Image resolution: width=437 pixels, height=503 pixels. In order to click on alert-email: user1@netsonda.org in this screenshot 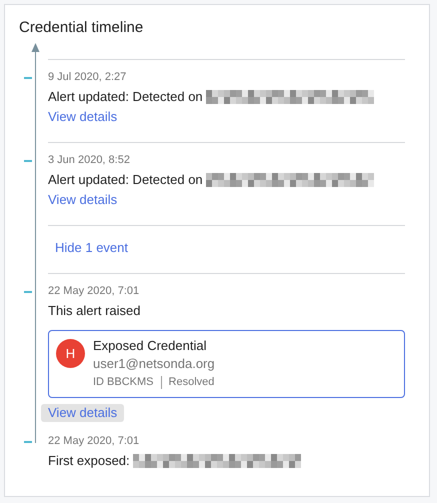, I will do `click(154, 364)`.